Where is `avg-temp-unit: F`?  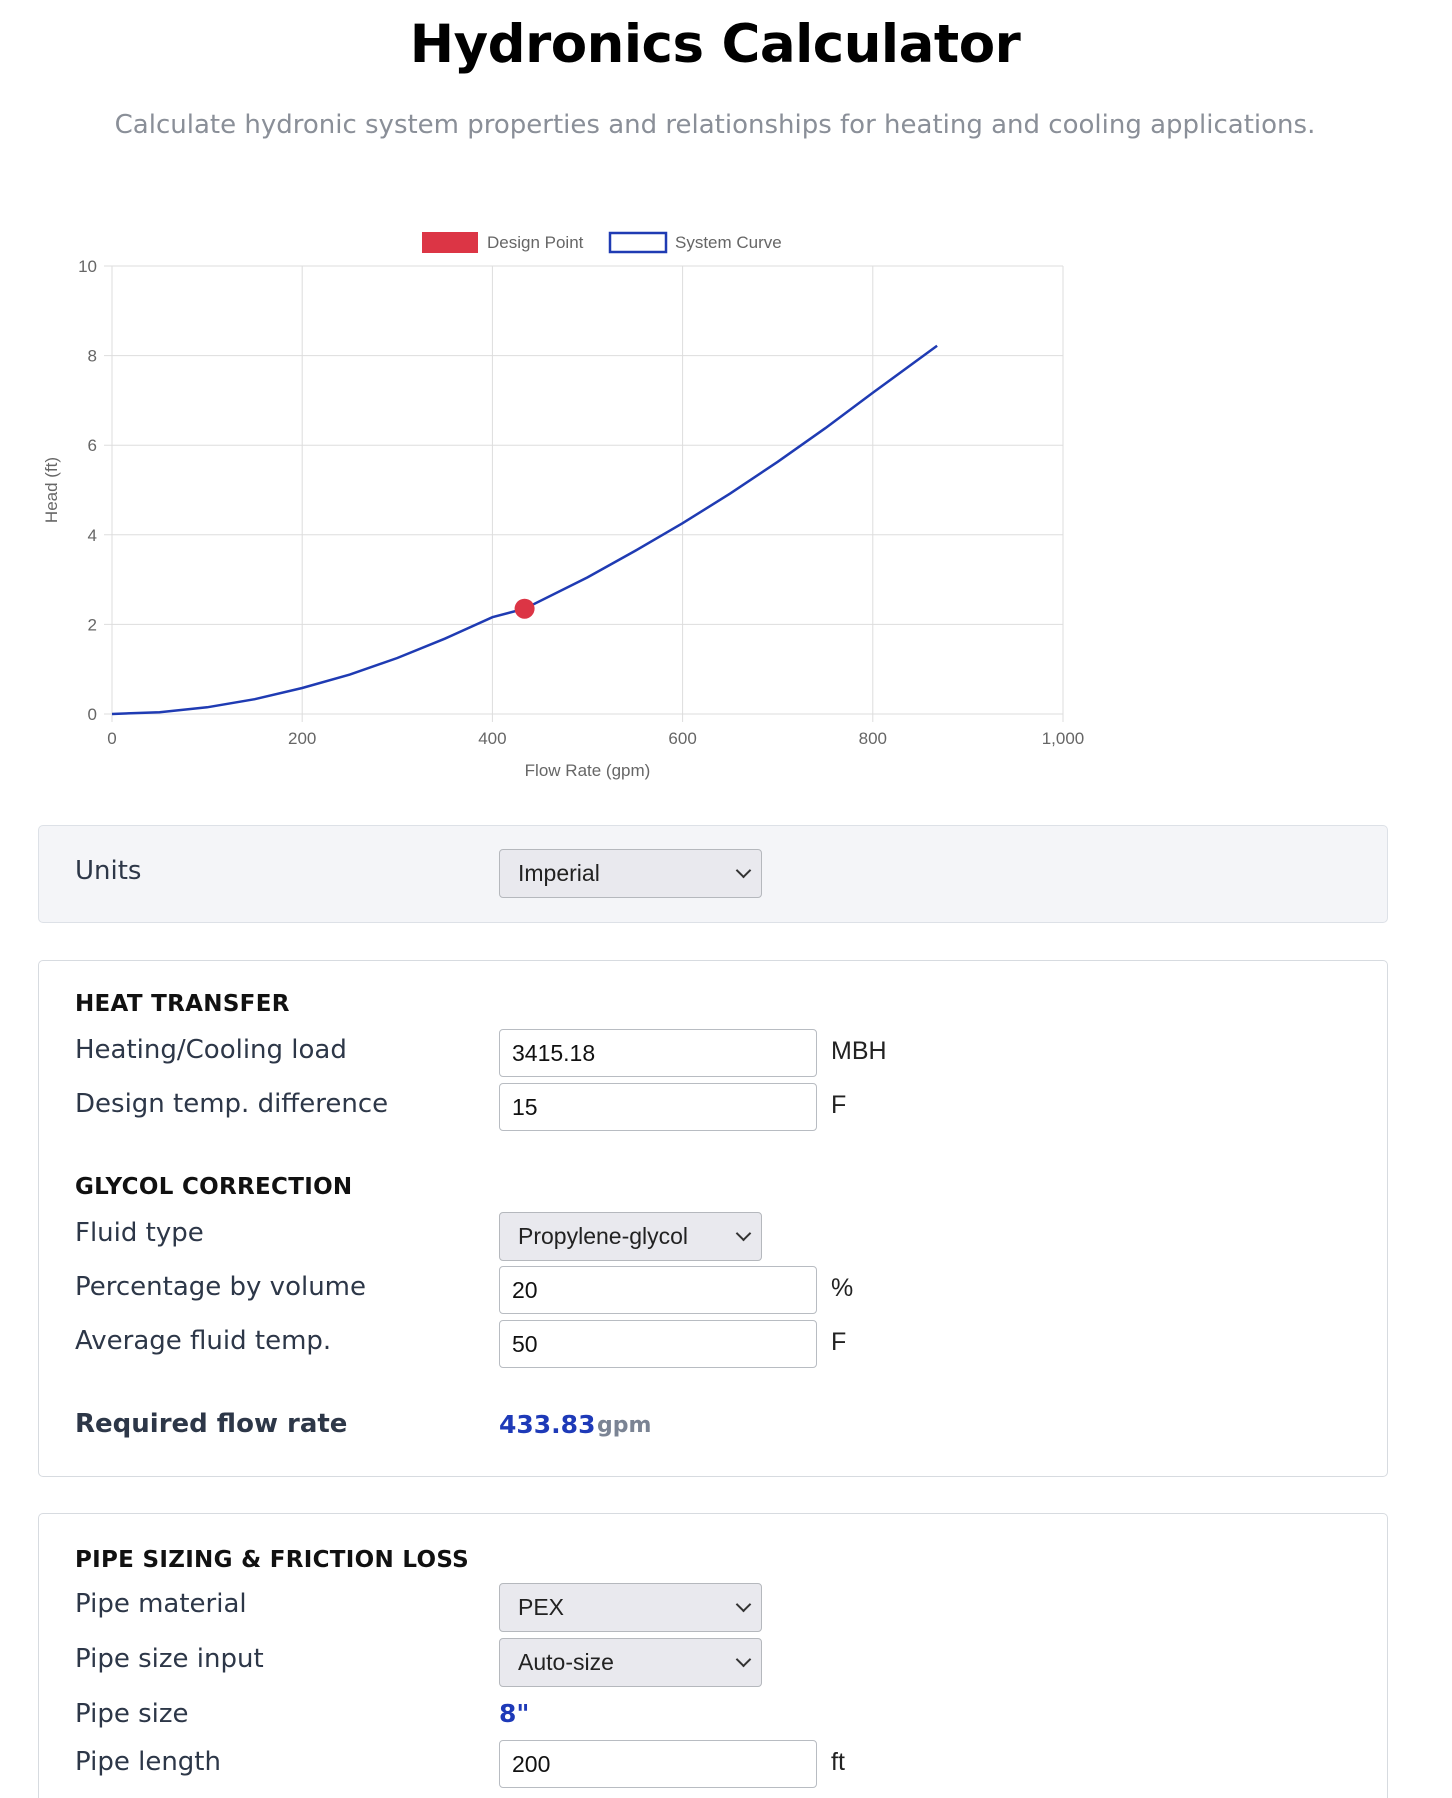 avg-temp-unit: F is located at coordinates (839, 1342).